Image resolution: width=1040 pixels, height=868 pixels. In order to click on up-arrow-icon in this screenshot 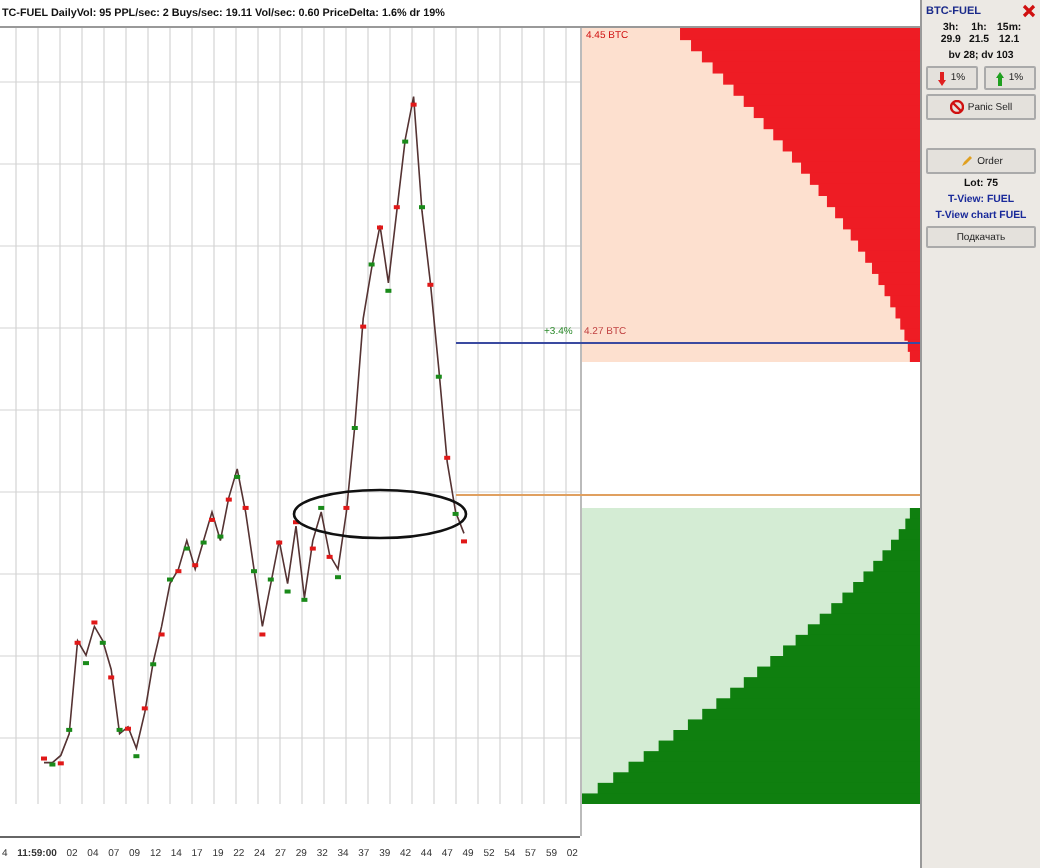, I will do `click(1000, 78)`.